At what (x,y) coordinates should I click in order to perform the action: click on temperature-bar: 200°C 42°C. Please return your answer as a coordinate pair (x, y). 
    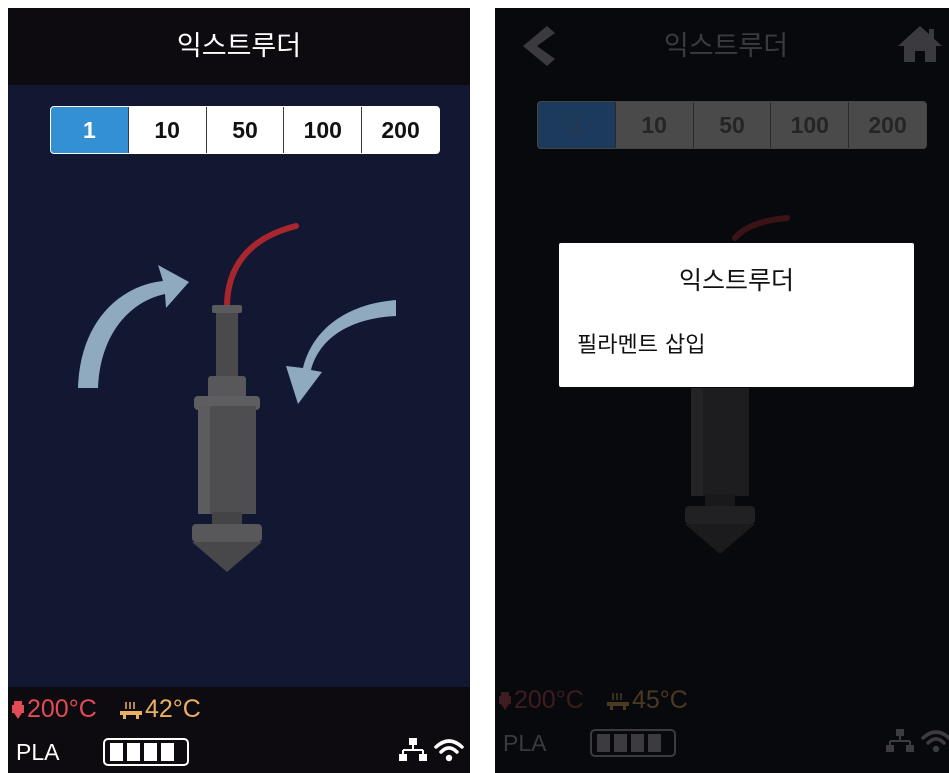
    Looking at the image, I should click on (239, 709).